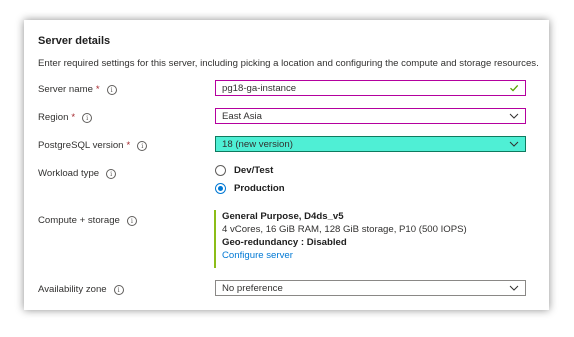 The image size is (574, 337). What do you see at coordinates (344, 255) in the screenshot?
I see `configure-server-link: Configure server` at bounding box center [344, 255].